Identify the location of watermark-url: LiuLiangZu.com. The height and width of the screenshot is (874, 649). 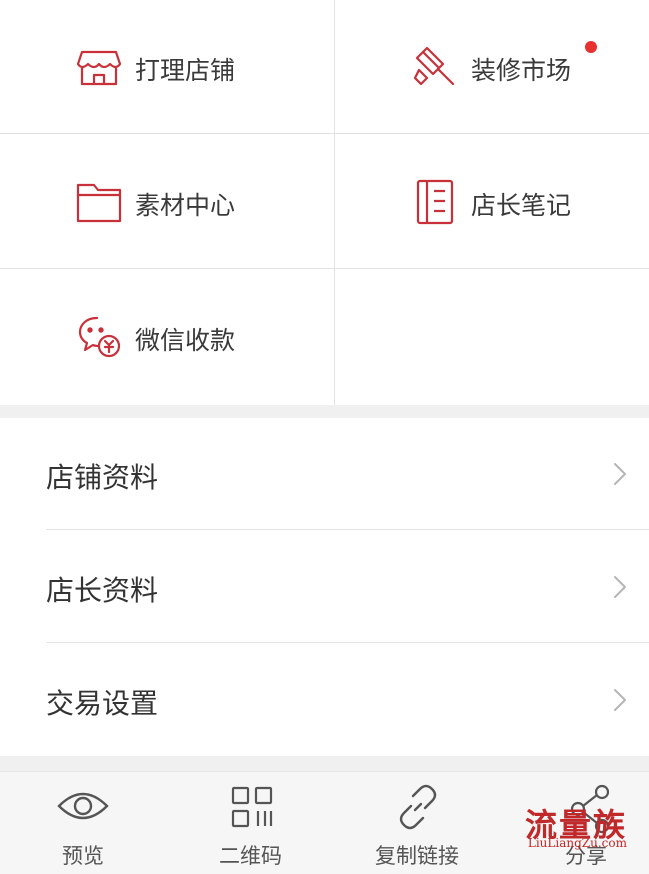
(577, 843).